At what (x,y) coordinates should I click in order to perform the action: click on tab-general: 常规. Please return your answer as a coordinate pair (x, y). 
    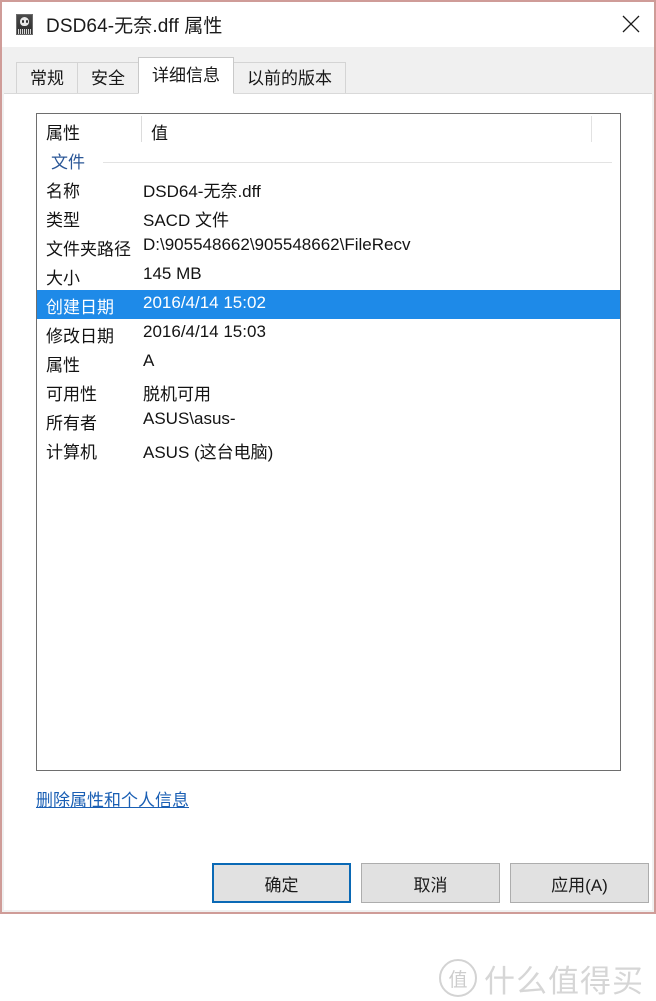
    Looking at the image, I should click on (47, 78).